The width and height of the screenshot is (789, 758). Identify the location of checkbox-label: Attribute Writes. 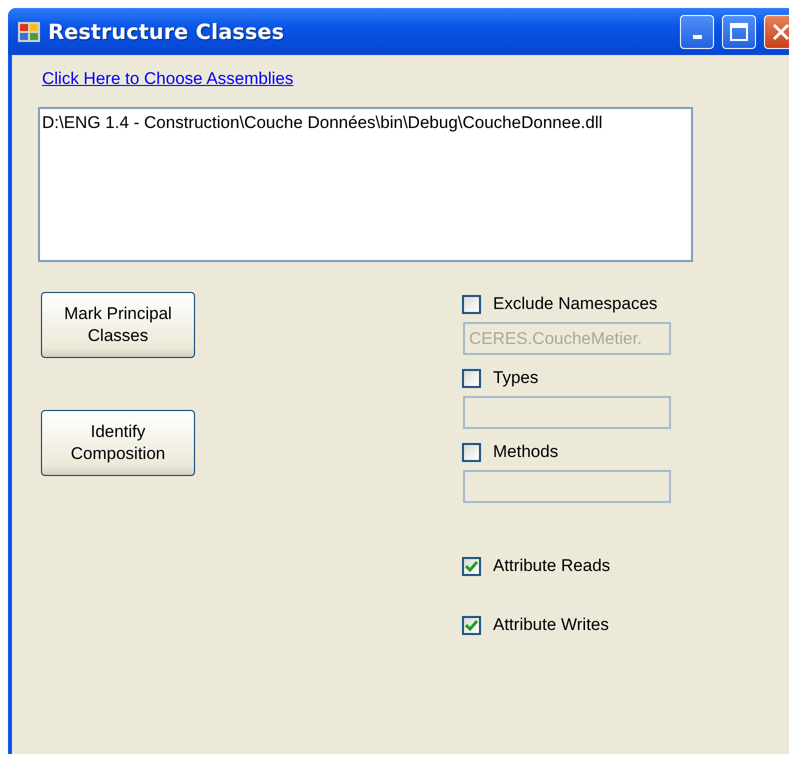
(551, 625).